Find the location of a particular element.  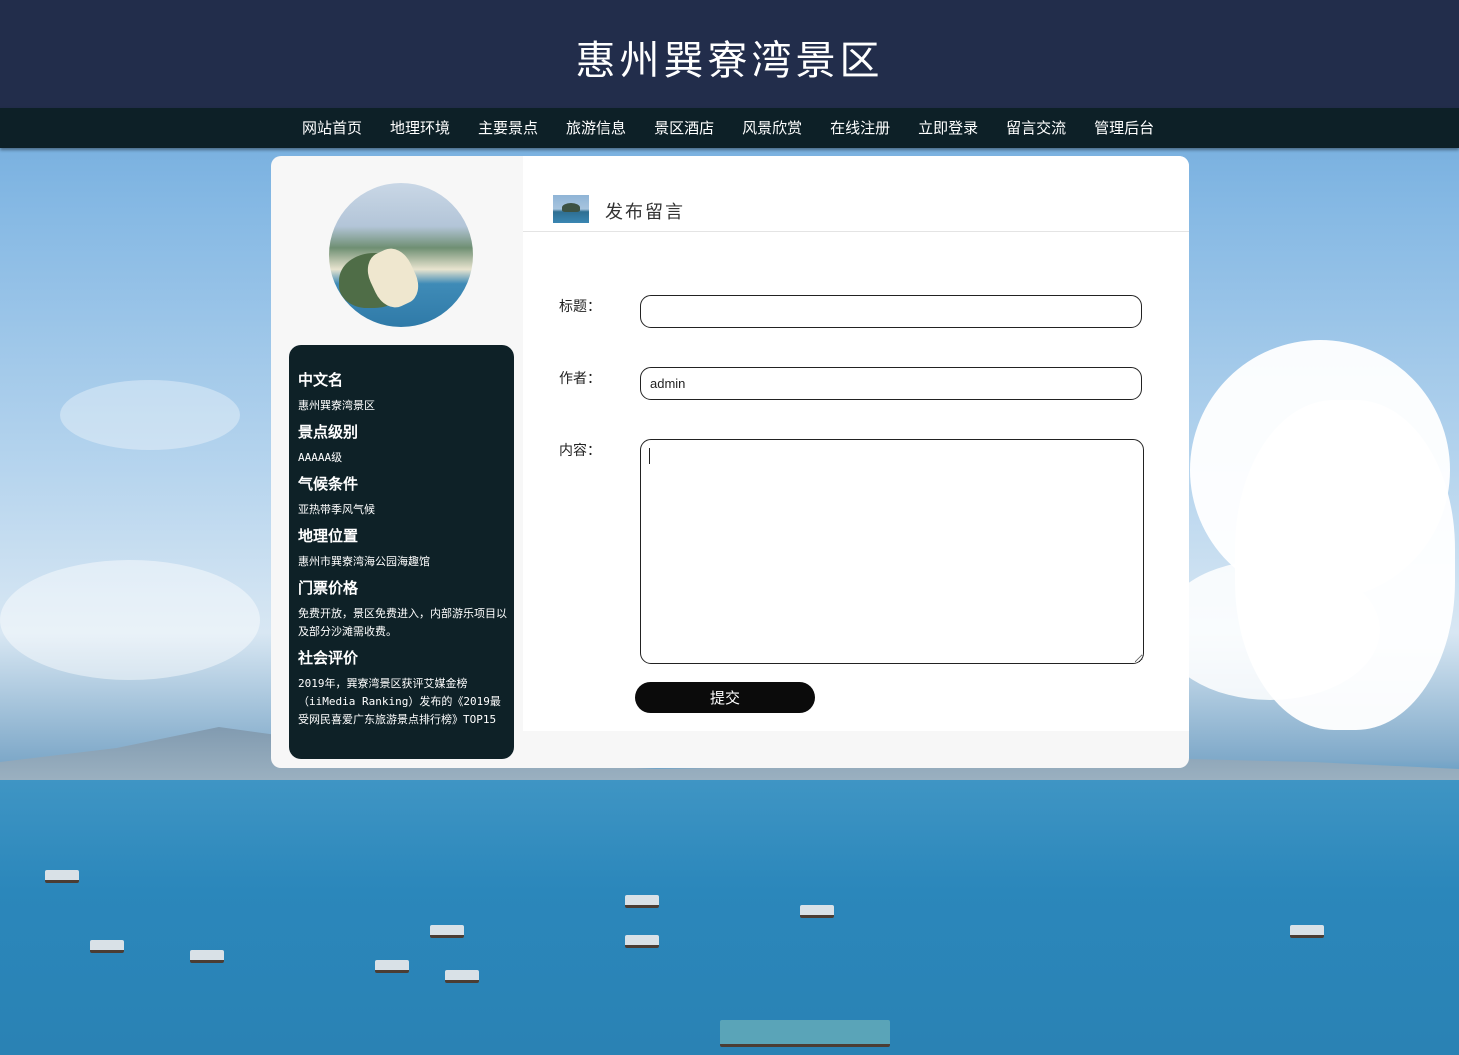

nav-item-home: 网站首页 is located at coordinates (332, 128).